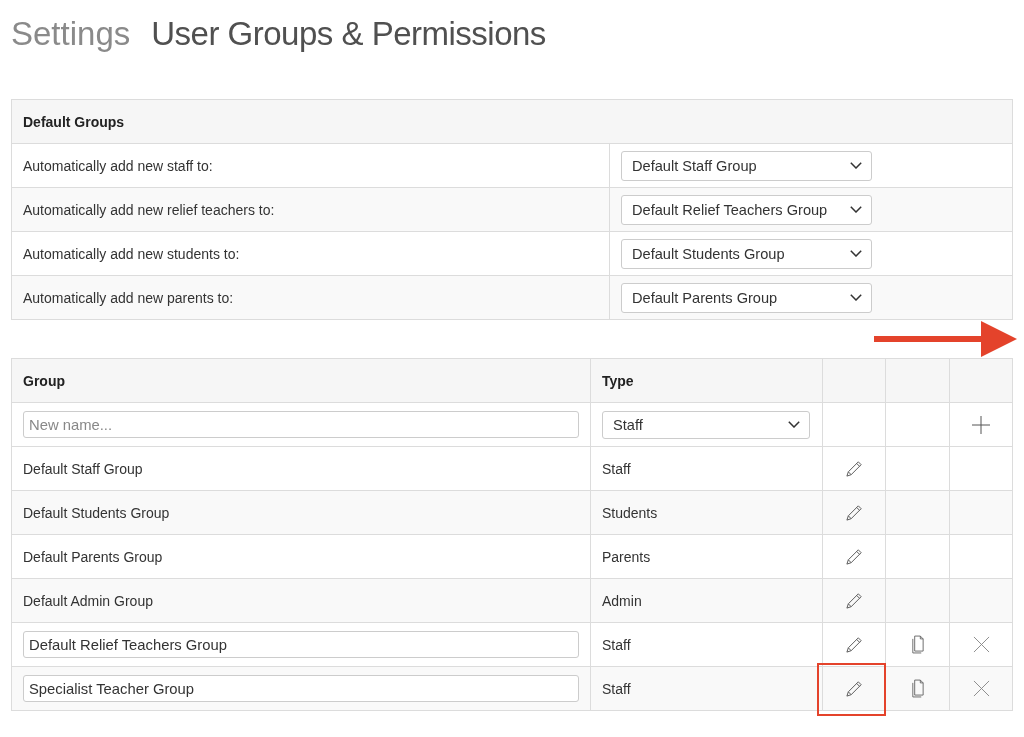  I want to click on table-cell: Default Parents Group, so click(93, 556).